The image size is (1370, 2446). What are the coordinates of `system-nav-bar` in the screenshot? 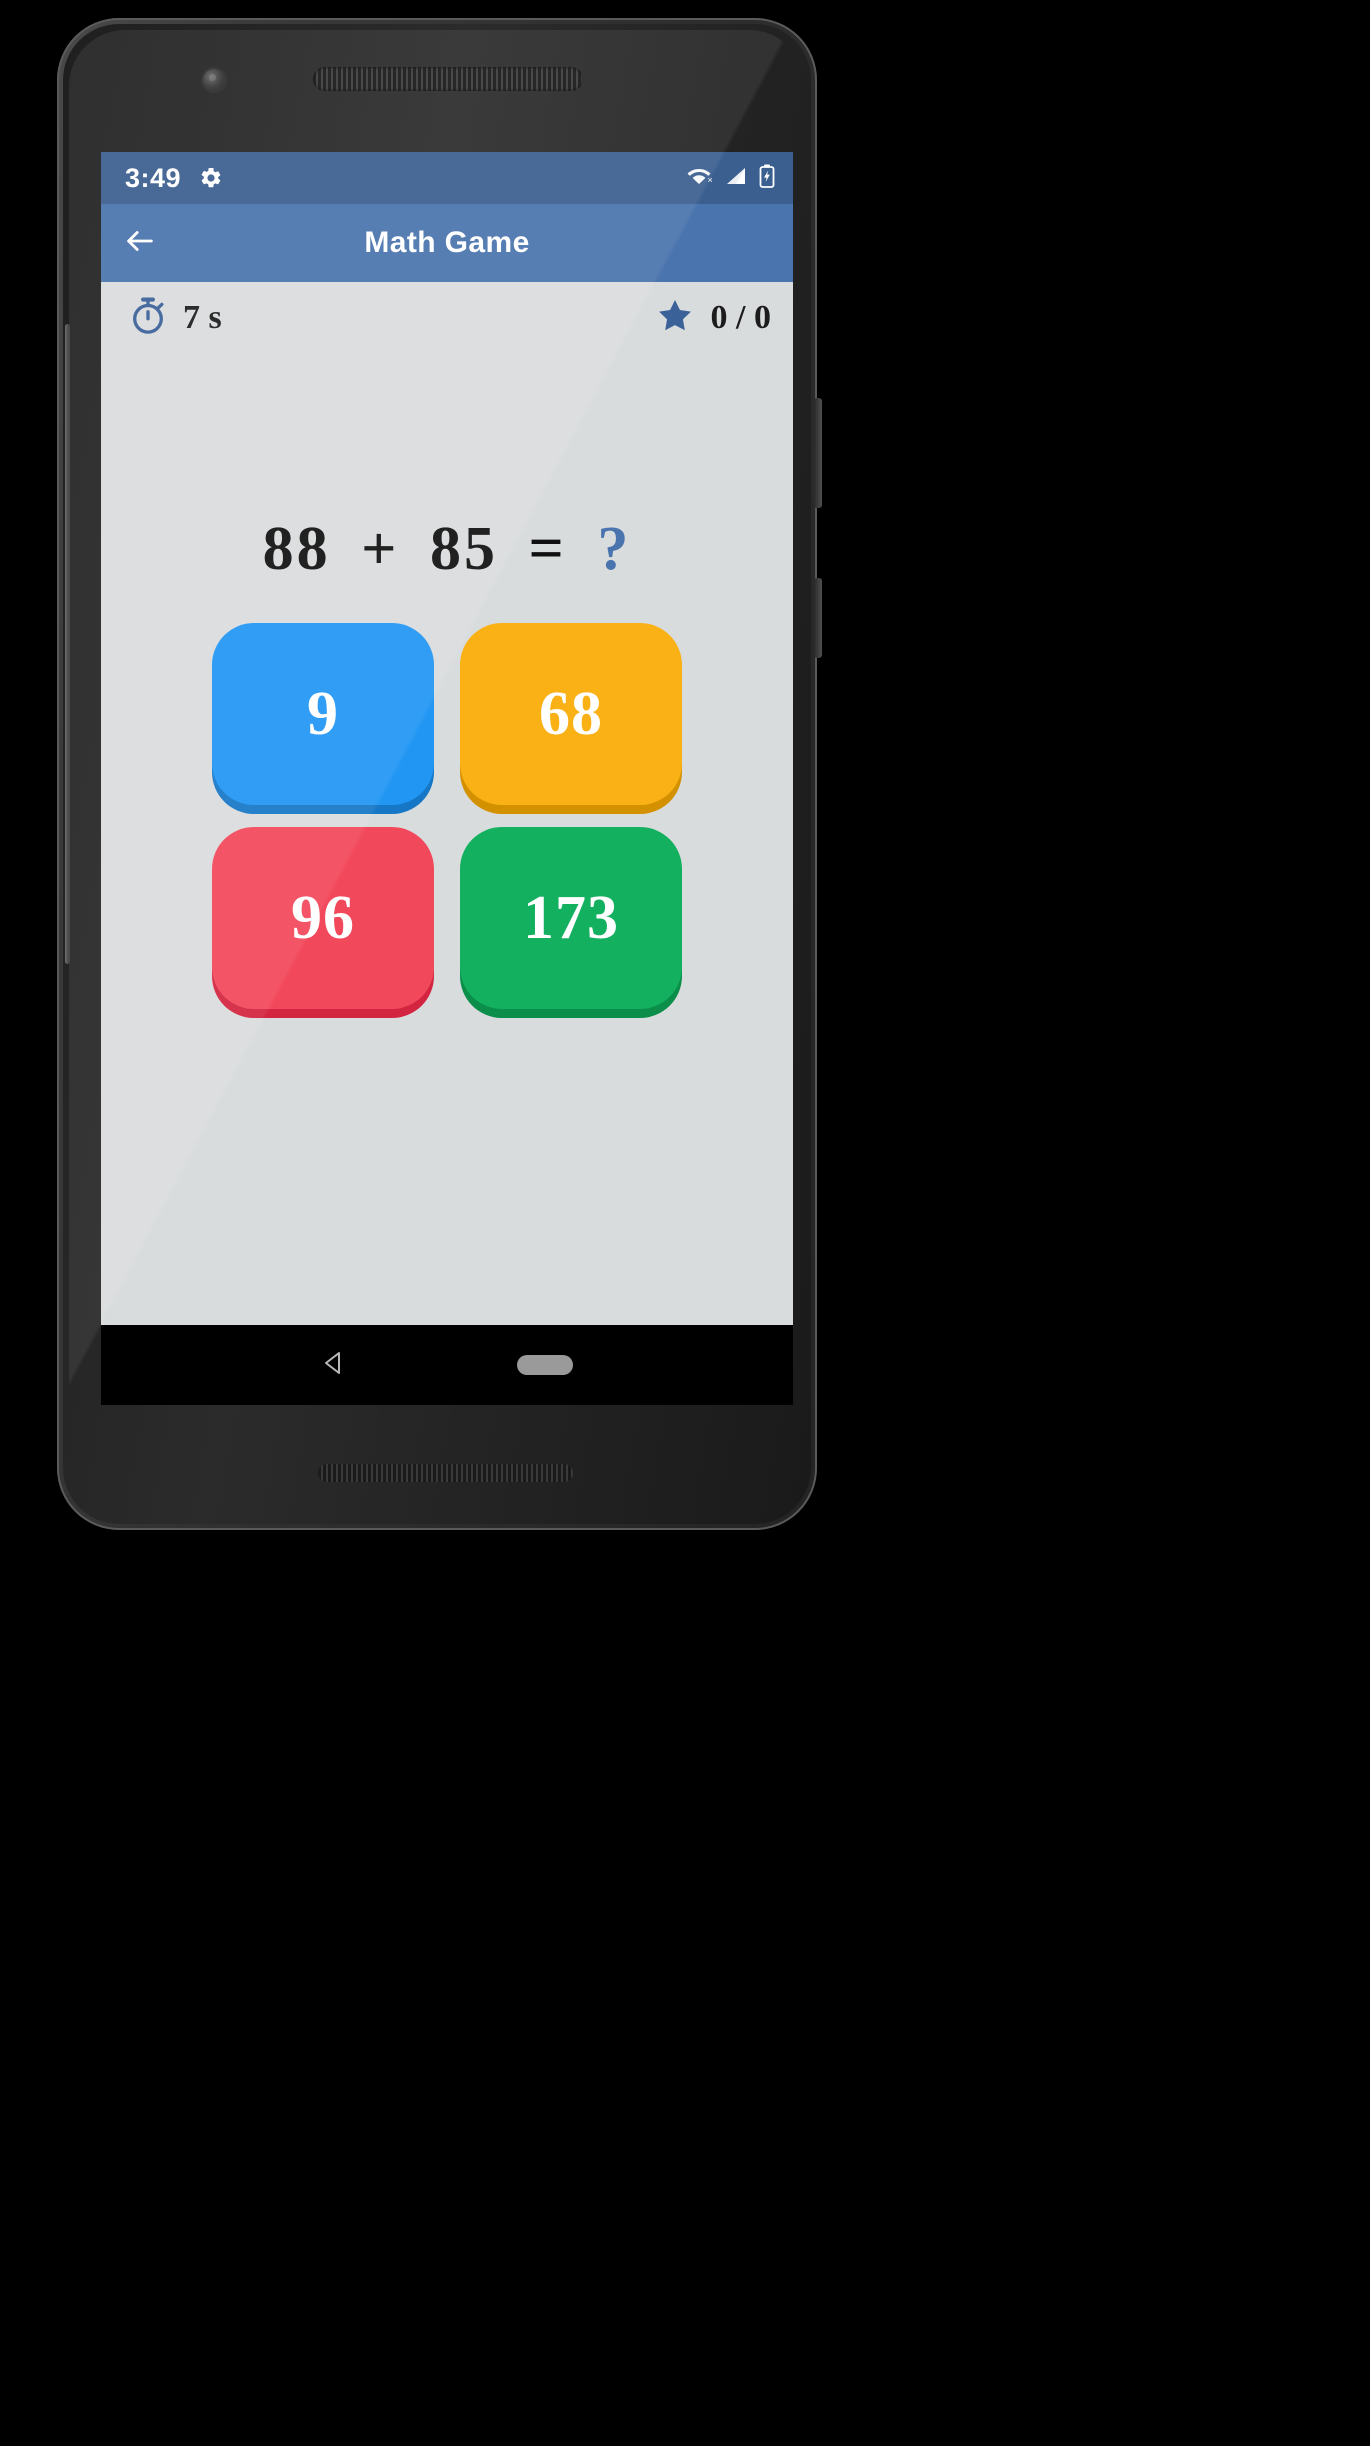 It's located at (447, 1365).